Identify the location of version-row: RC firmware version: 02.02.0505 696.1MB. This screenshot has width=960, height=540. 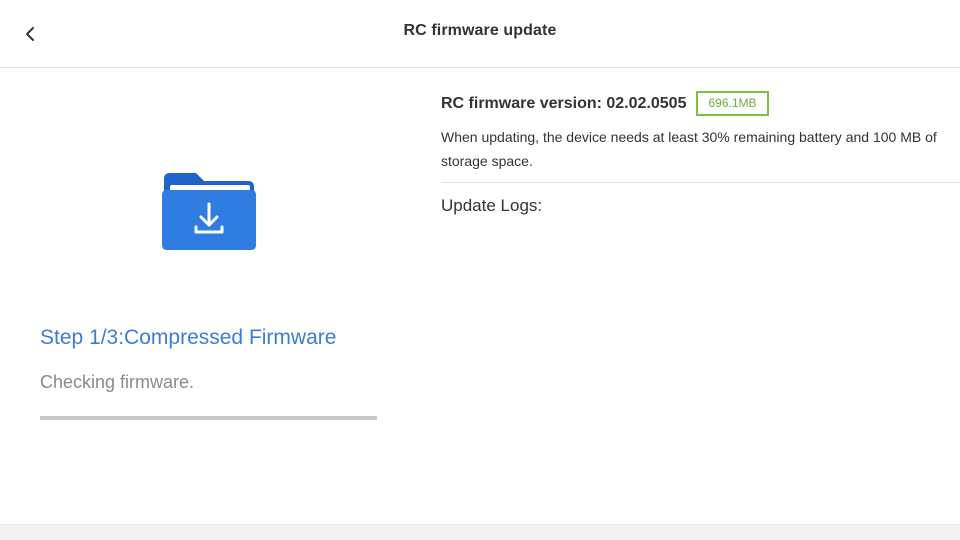
(605, 103).